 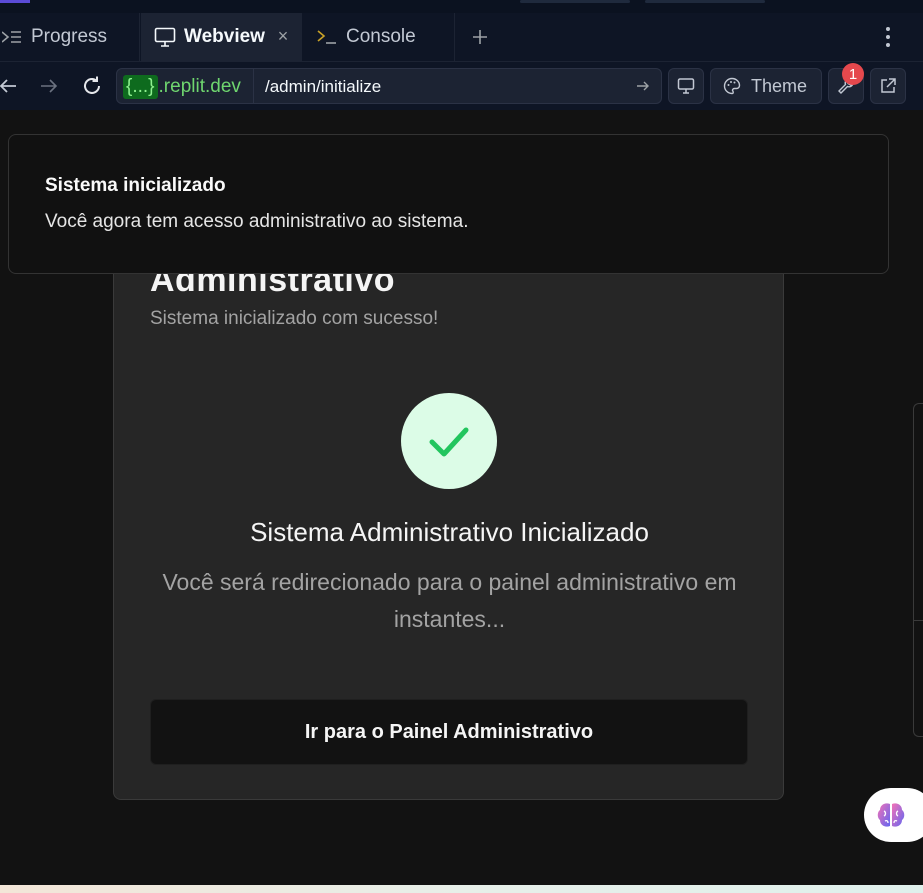 I want to click on success-title: Sistema Administrativo Inicializado, so click(x=449, y=532).